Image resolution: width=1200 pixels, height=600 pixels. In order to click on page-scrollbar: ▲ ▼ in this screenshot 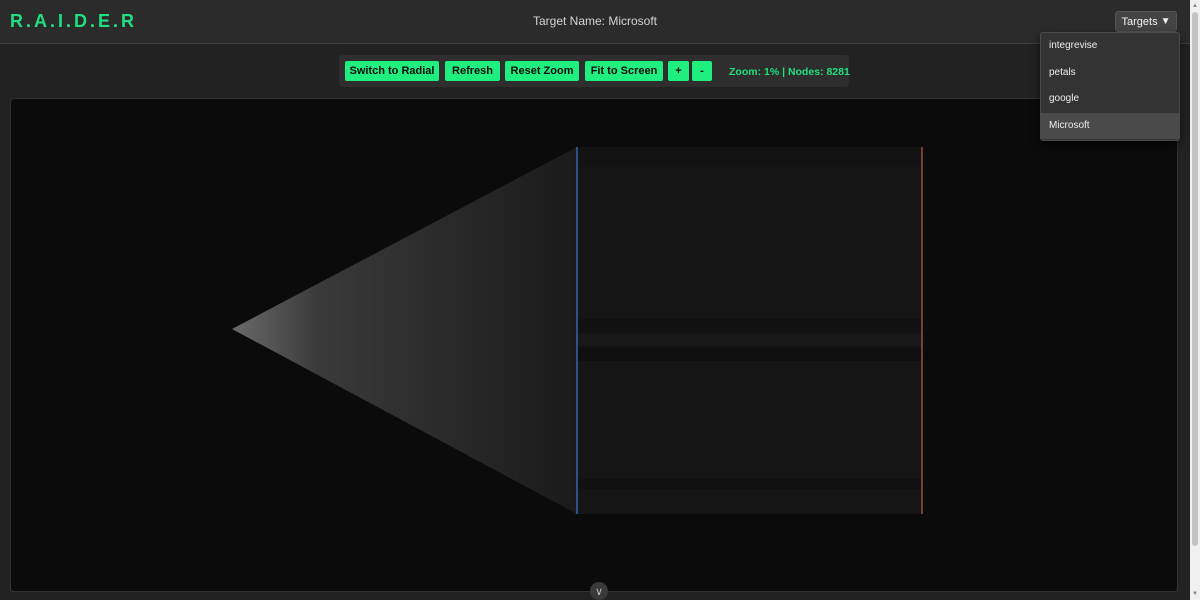, I will do `click(1195, 300)`.